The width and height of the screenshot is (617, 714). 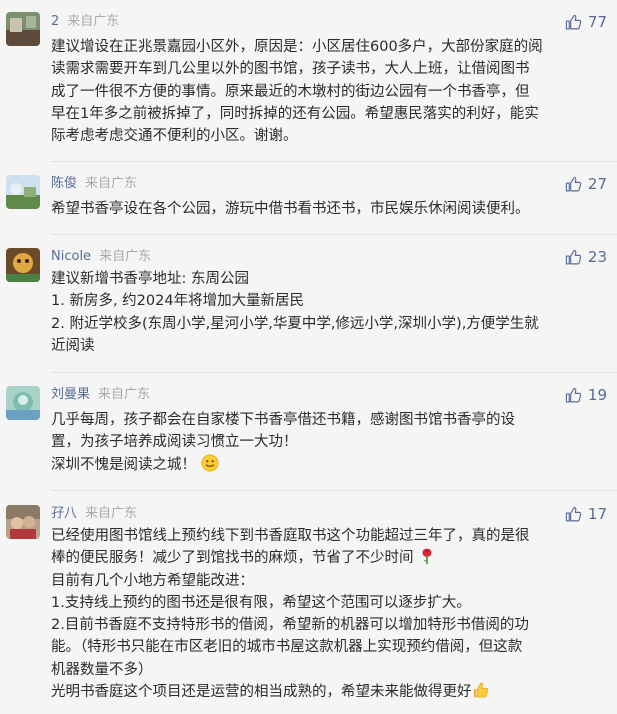 I want to click on comment-line-text: 深圳不愧是阅读之城！, so click(x=123, y=464).